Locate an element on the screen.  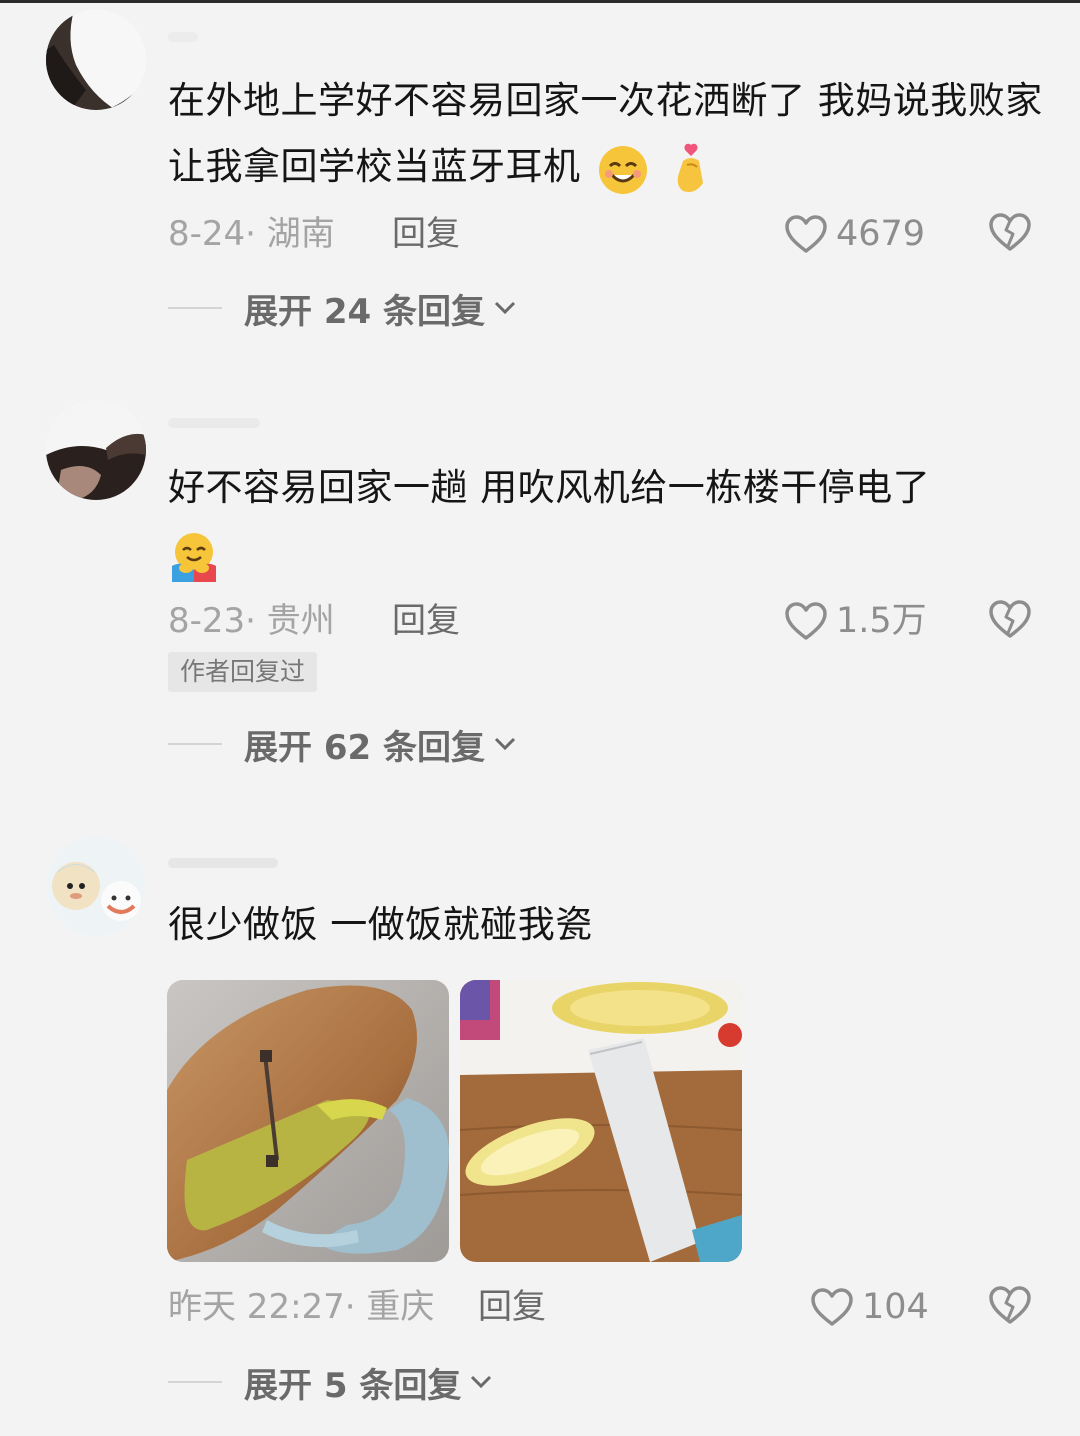
expand-replies-label: 展开 62 条回复 is located at coordinates (364, 747).